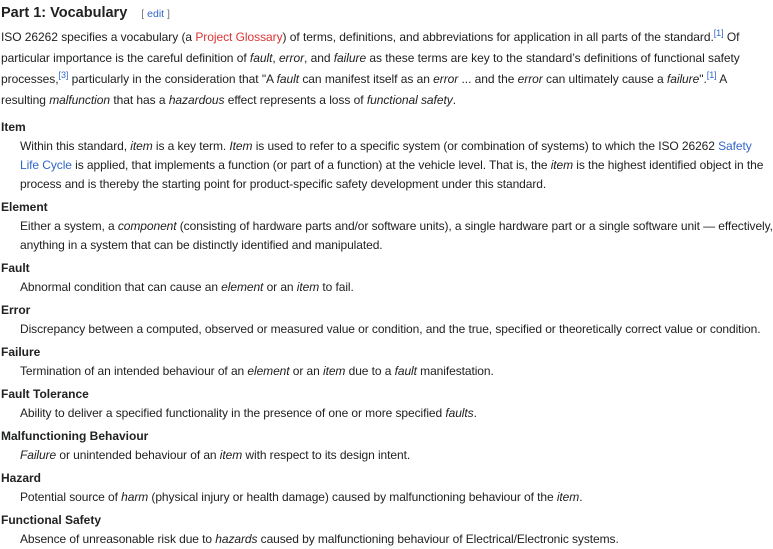 The height and width of the screenshot is (549, 773). Describe the element at coordinates (13, 127) in the screenshot. I see `term-item: Item` at that location.